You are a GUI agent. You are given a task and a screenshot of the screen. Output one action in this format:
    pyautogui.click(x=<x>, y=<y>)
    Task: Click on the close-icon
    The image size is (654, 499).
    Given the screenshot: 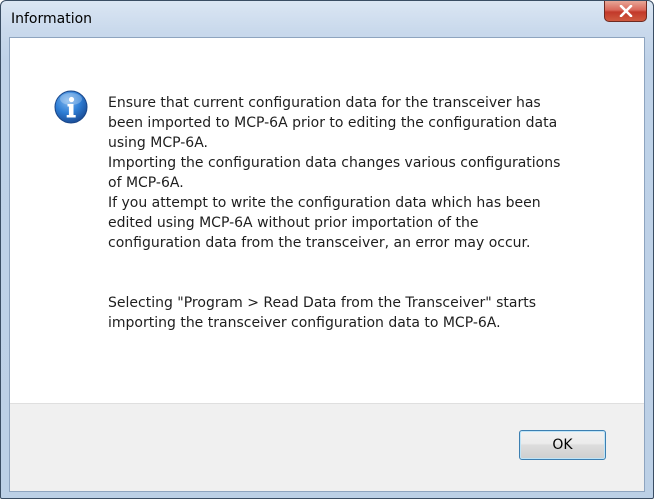 What is the action you would take?
    pyautogui.click(x=625, y=11)
    